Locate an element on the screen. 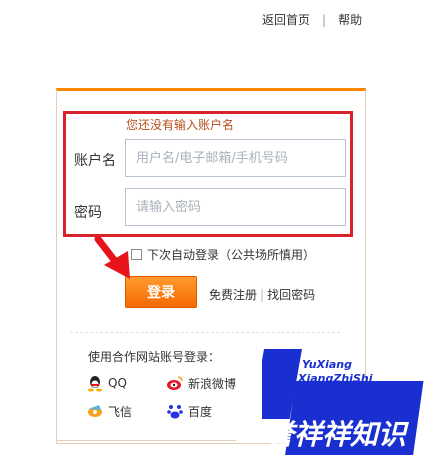 The height and width of the screenshot is (472, 447). partner-qq: QQ is located at coordinates (106, 383).